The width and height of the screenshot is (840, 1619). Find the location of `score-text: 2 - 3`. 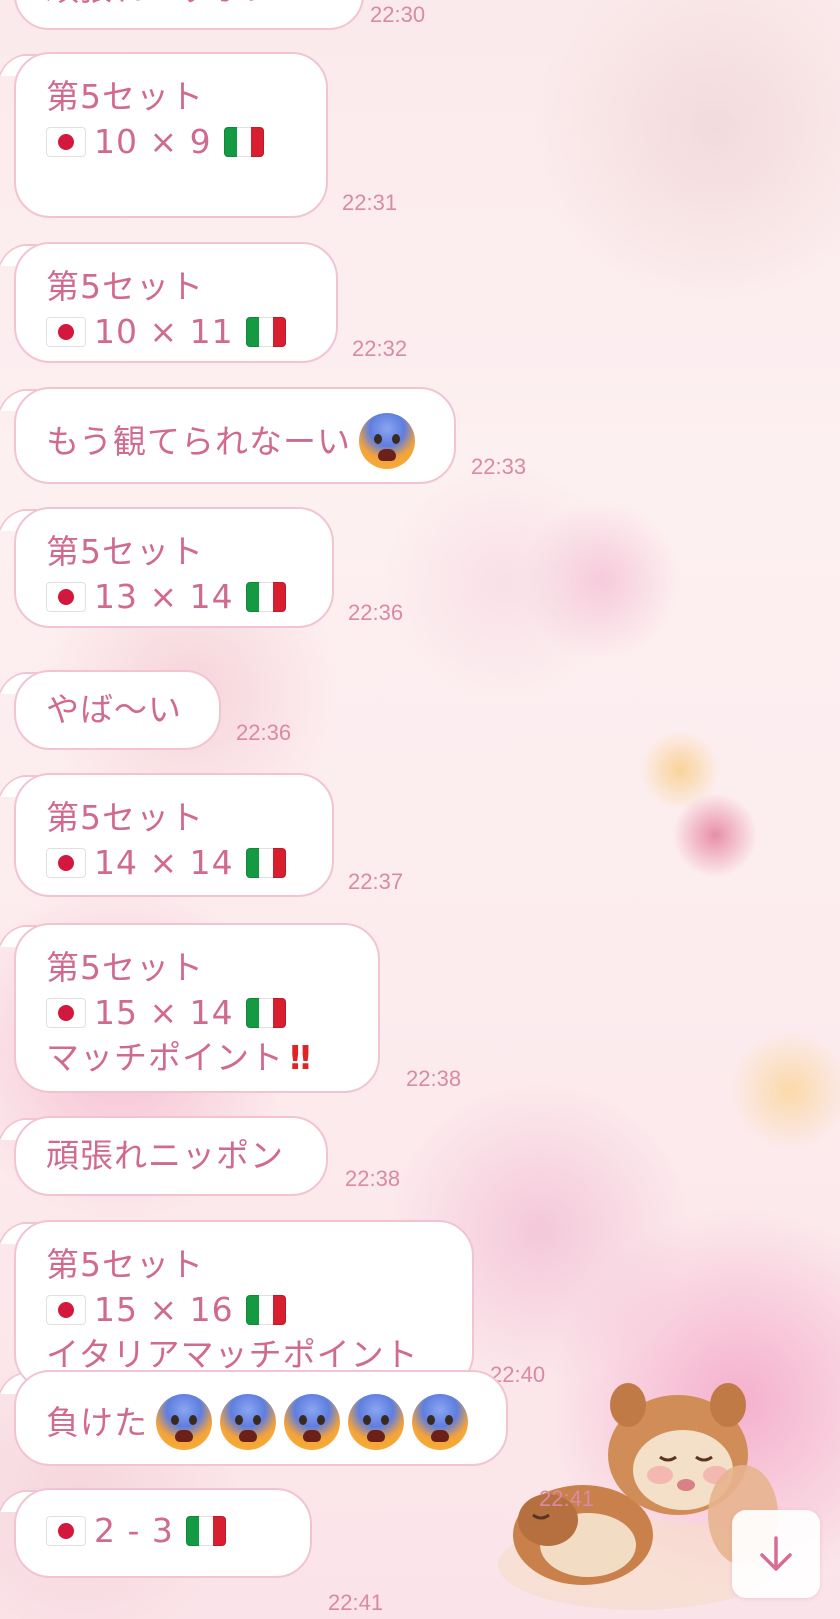

score-text: 2 - 3 is located at coordinates (134, 1530).